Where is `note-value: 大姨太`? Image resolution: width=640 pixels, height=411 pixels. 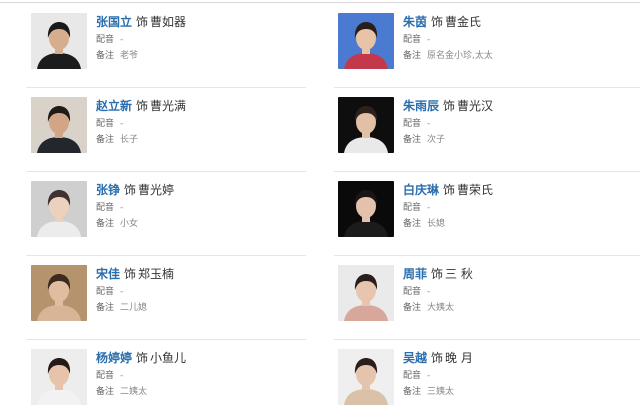
note-value: 大姨太 is located at coordinates (441, 308).